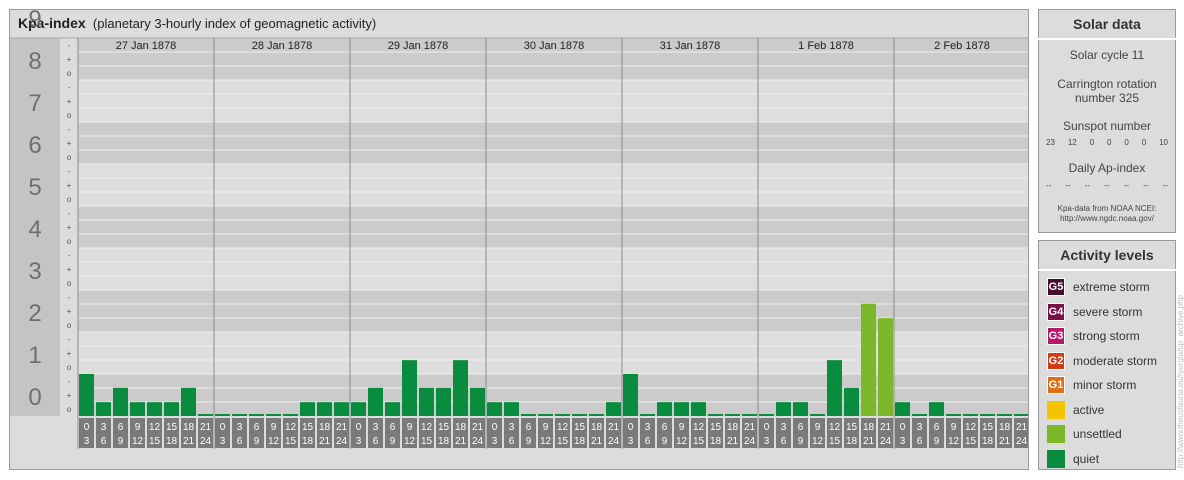  I want to click on date-label: 31 Jan 1878, so click(690, 46).